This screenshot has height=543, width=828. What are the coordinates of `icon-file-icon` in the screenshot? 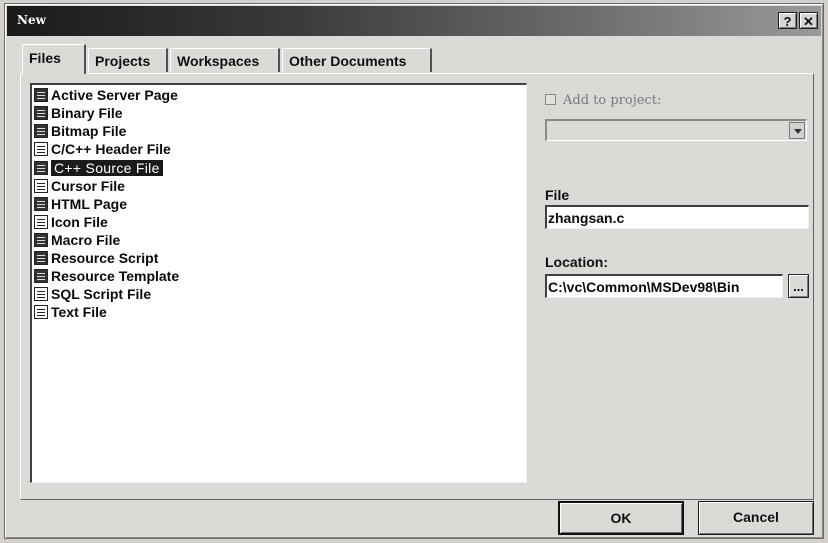 It's located at (41, 222).